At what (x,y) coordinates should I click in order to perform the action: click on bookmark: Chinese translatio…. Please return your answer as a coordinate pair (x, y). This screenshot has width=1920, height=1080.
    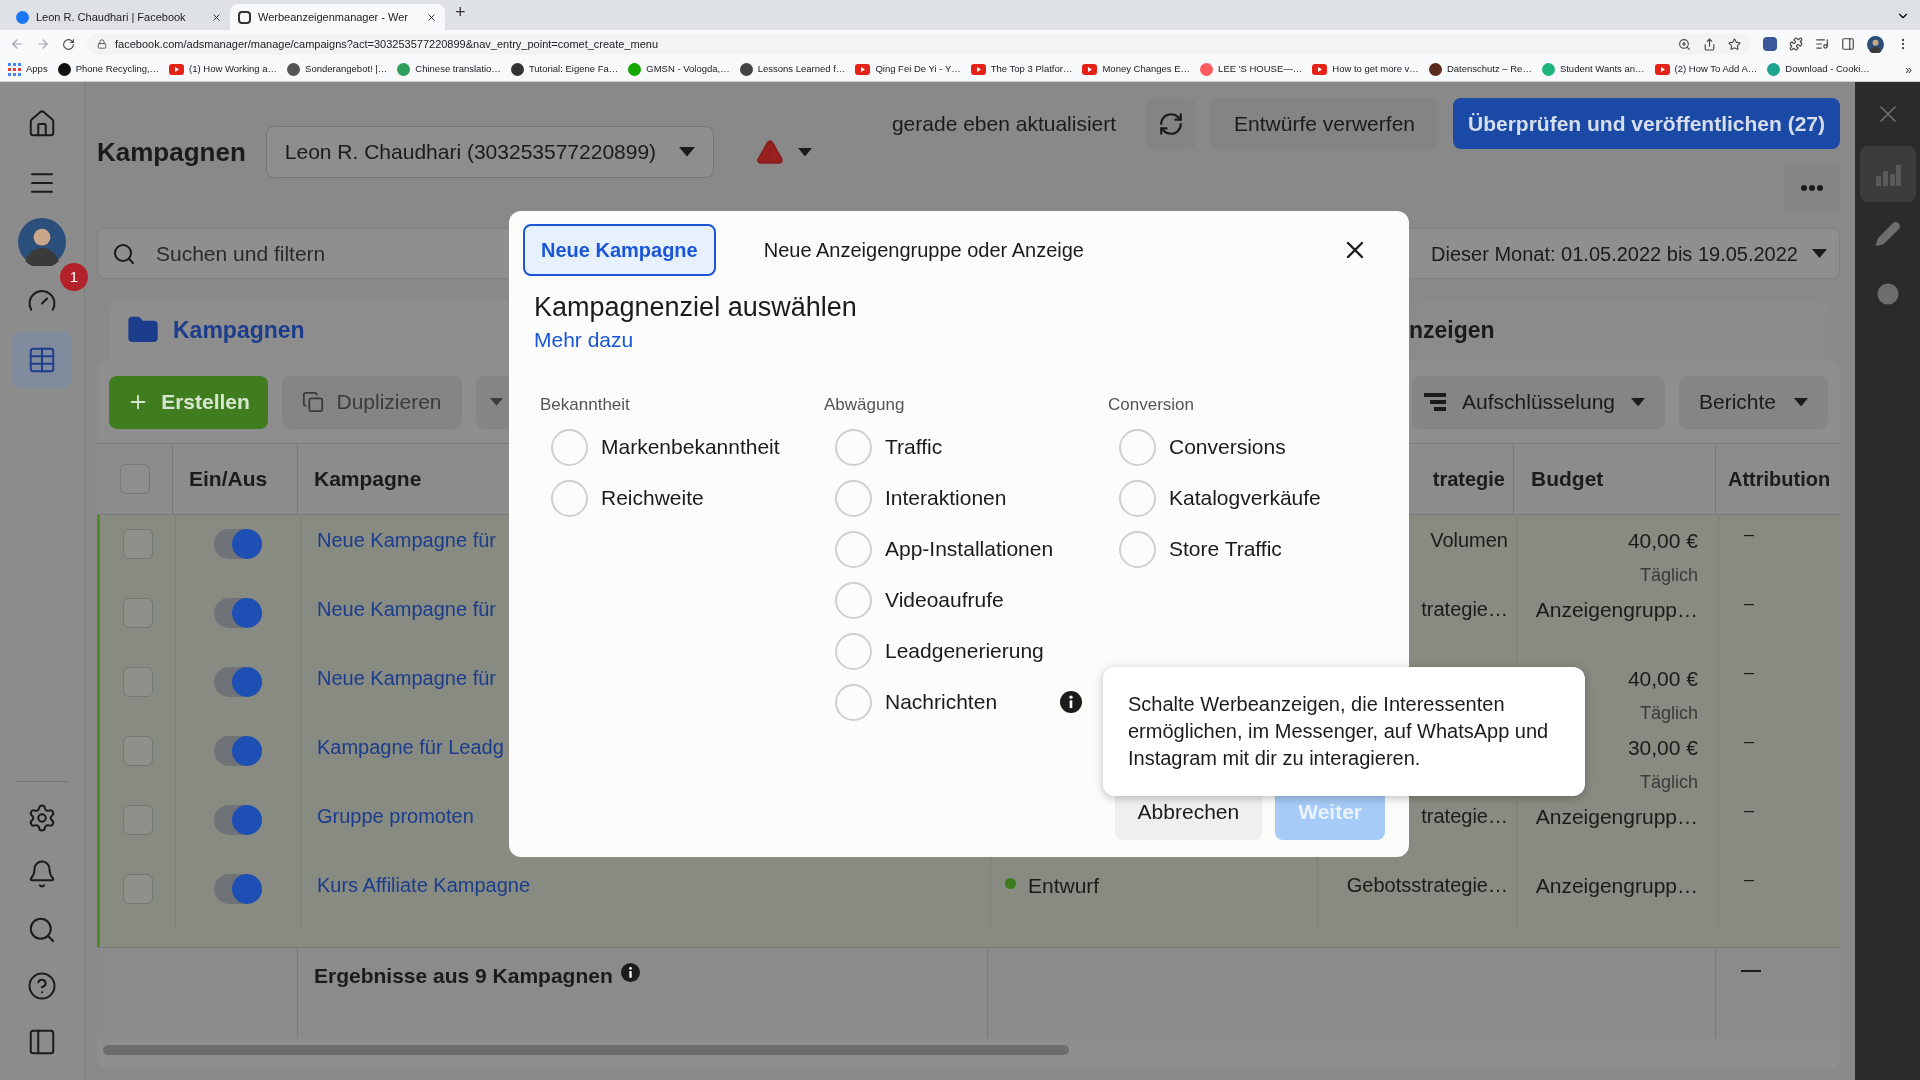
    Looking at the image, I should click on (449, 69).